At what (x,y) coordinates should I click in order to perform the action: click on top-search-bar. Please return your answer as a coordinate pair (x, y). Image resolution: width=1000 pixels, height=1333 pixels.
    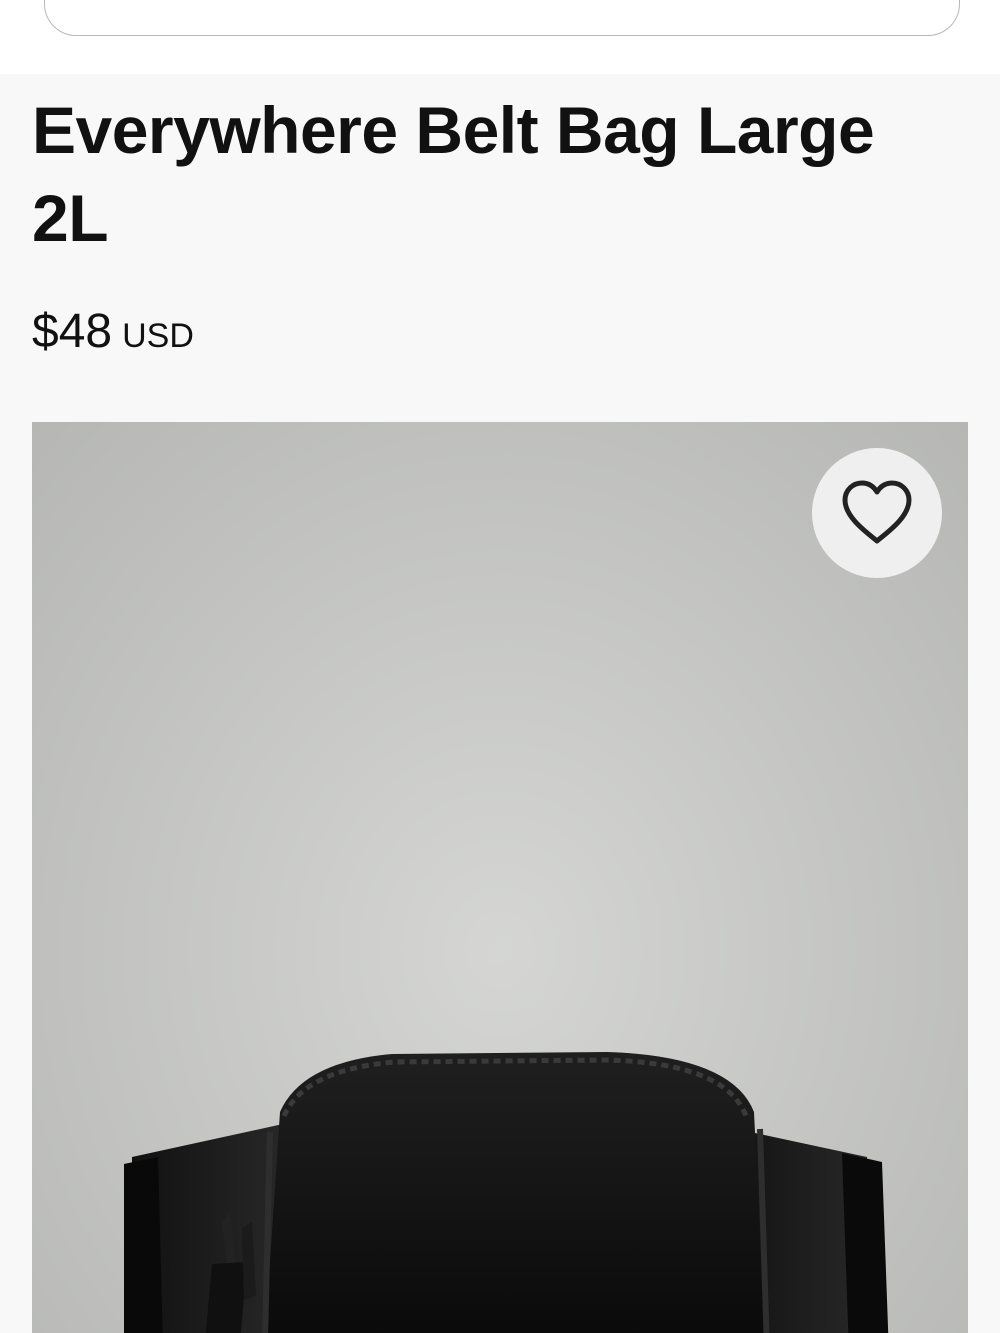
    Looking at the image, I should click on (502, 18).